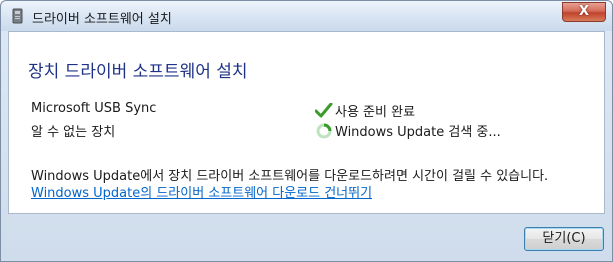 This screenshot has width=613, height=262. I want to click on driver-install-icon, so click(18, 16).